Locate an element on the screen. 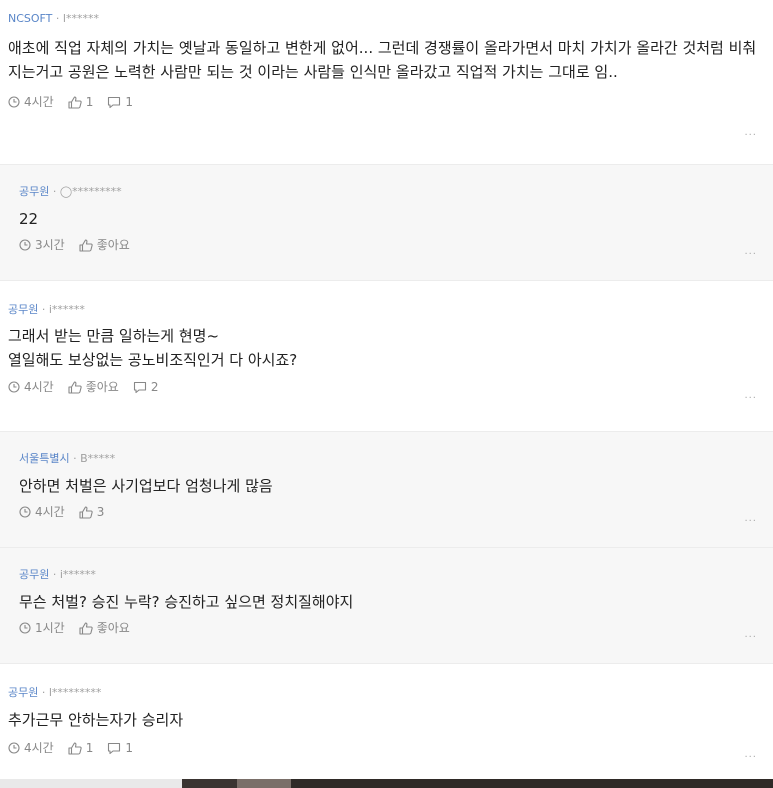  comment-text-line: 그래서 받는 만큼 일하는게 현명~ is located at coordinates (114, 336).